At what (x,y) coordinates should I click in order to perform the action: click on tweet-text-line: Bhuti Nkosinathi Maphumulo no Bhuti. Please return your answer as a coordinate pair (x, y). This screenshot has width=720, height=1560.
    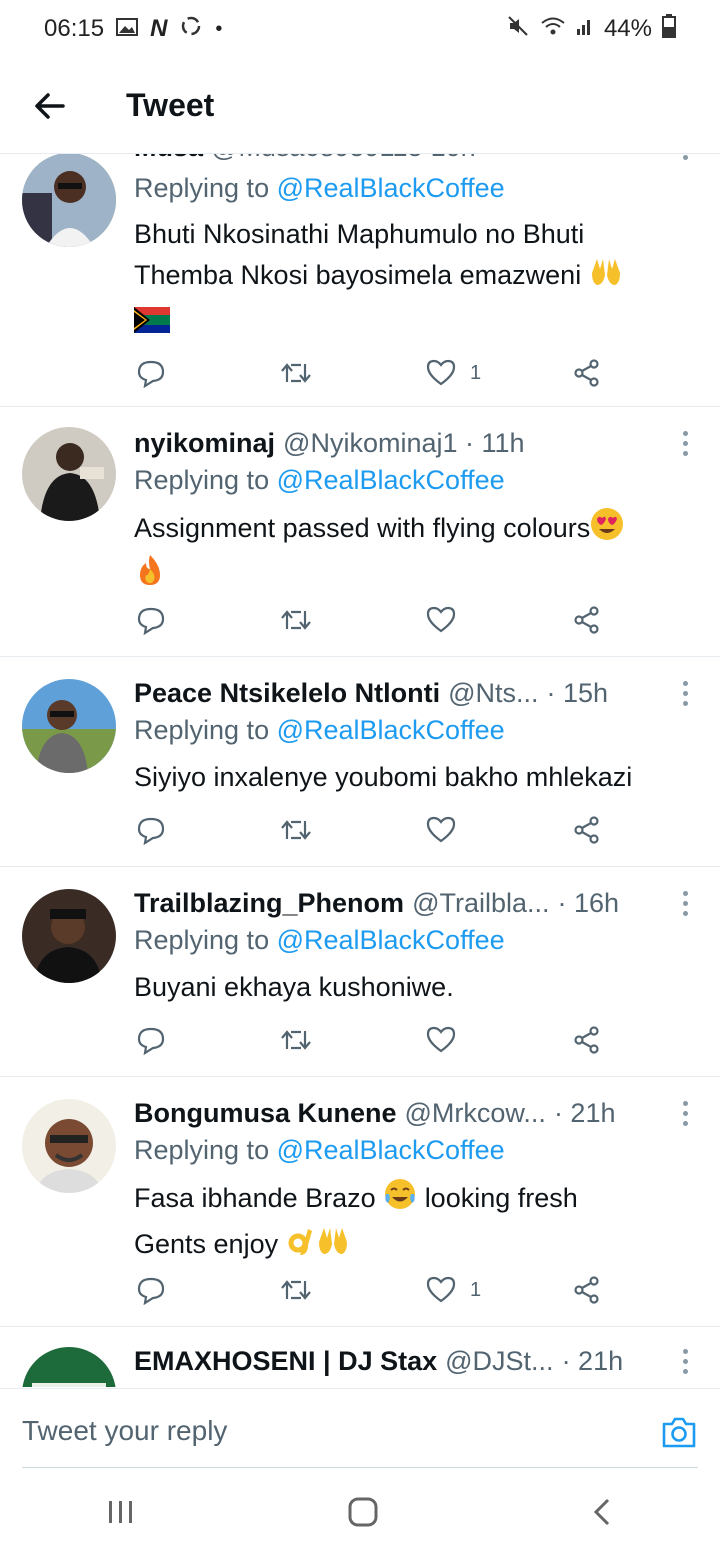
    Looking at the image, I should click on (359, 234).